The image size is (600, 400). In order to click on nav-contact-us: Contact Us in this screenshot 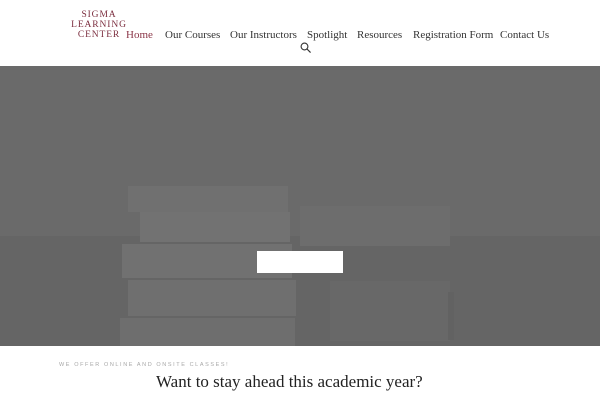, I will do `click(524, 35)`.